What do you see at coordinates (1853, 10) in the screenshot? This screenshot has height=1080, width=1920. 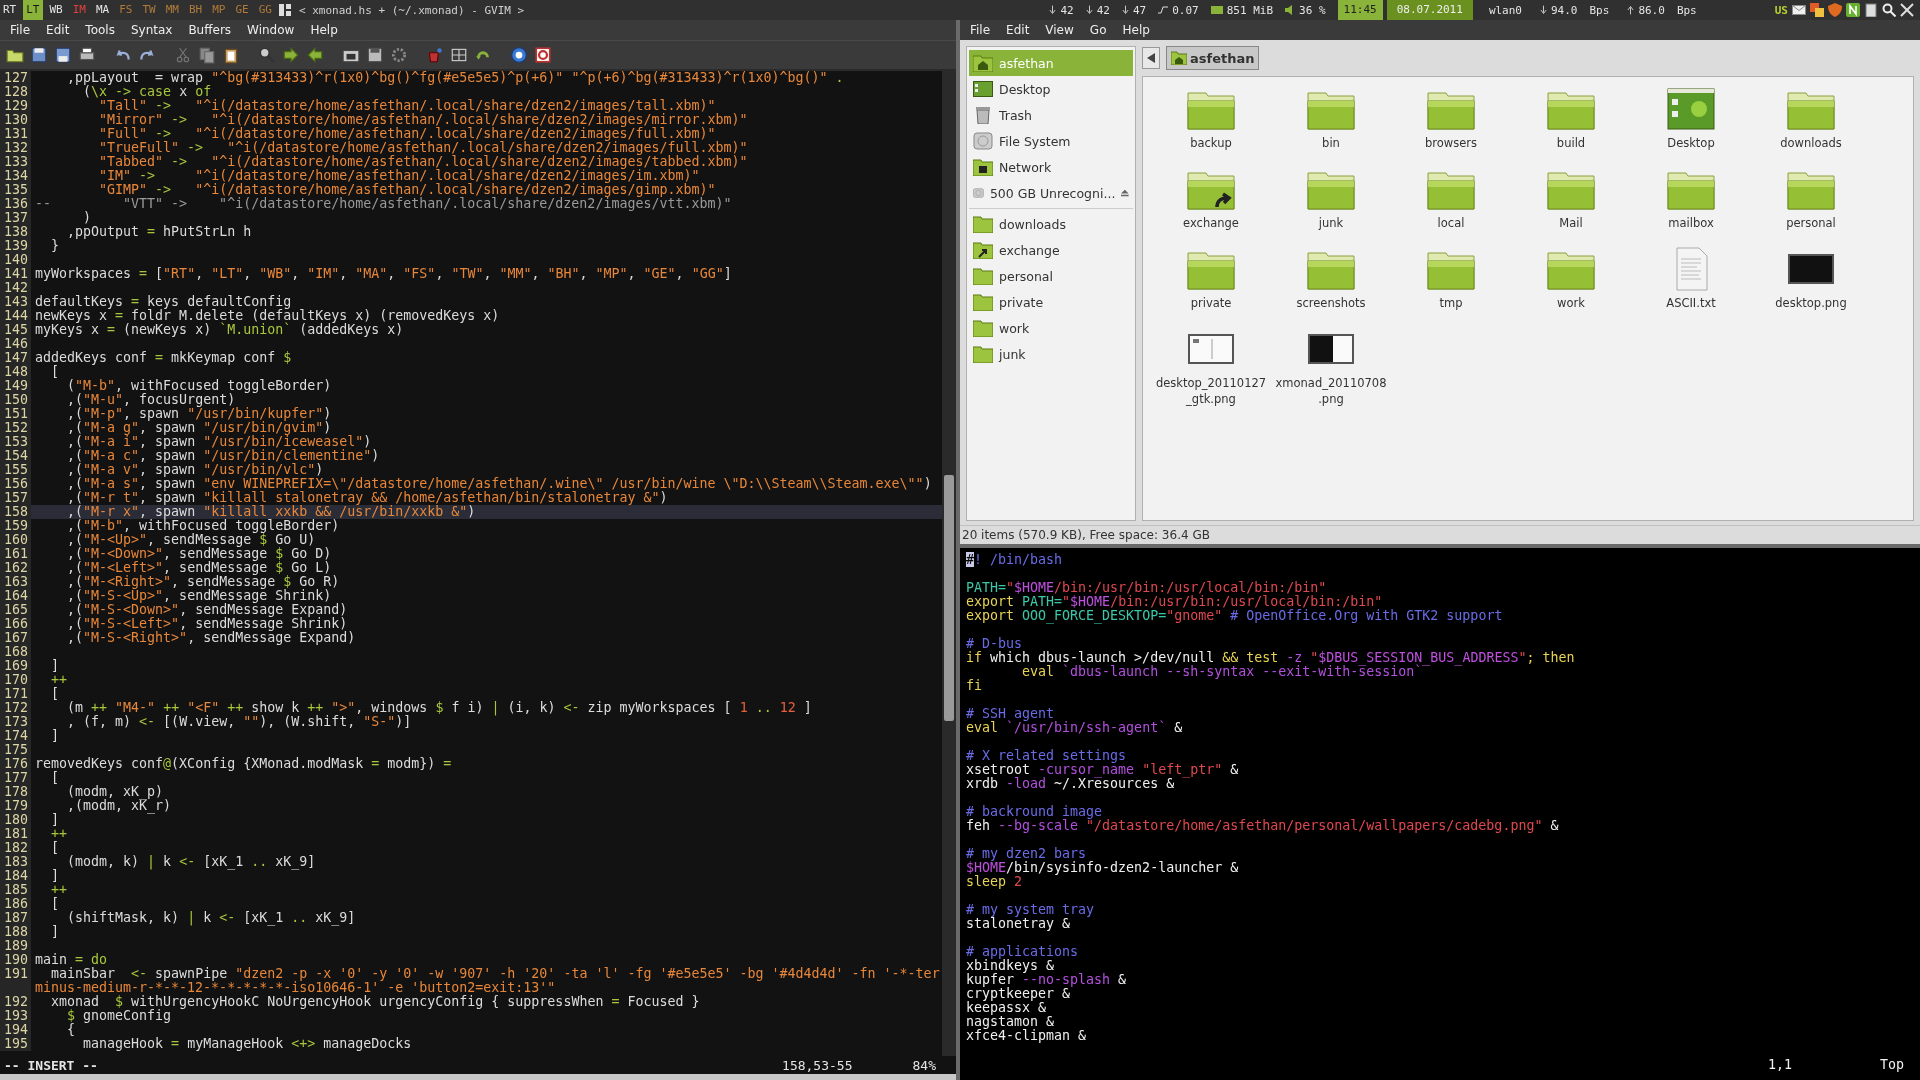 I see `letter-tile-icon` at bounding box center [1853, 10].